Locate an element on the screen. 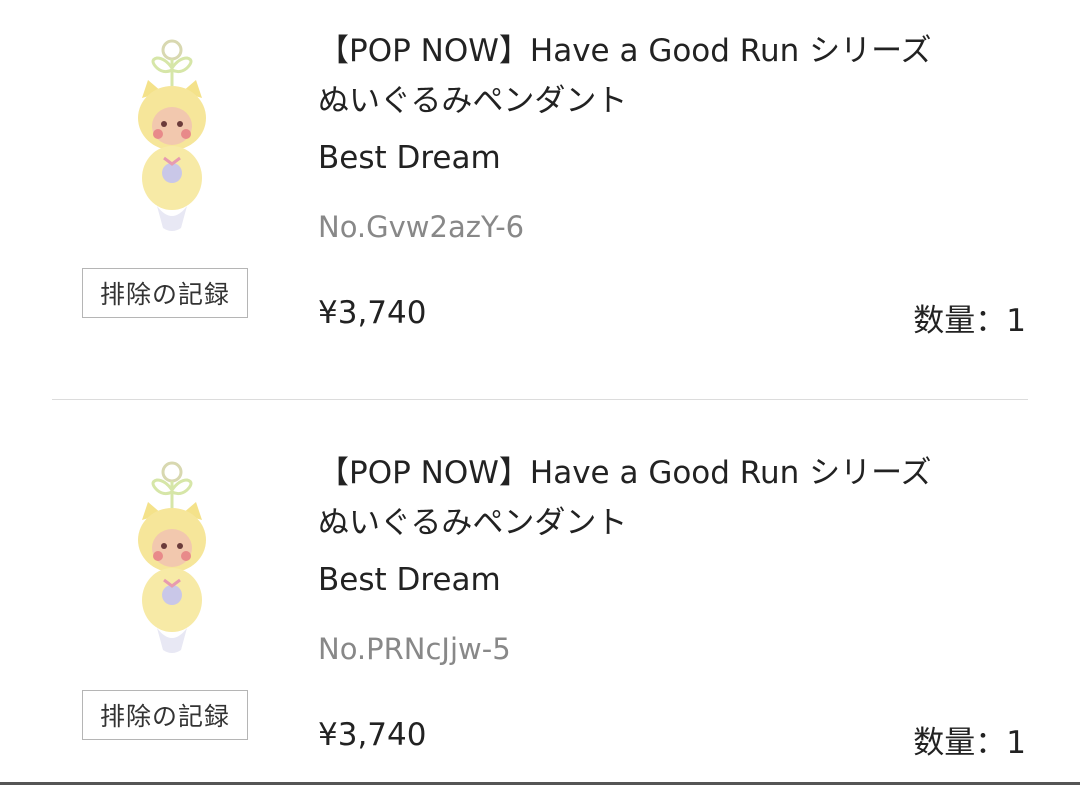 This screenshot has height=812, width=1080. divider is located at coordinates (540, 399).